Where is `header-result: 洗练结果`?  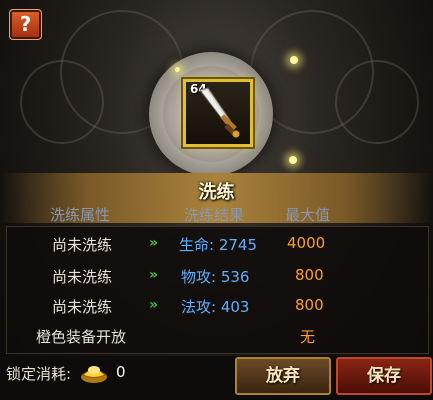
header-result: 洗练结果 is located at coordinates (214, 215).